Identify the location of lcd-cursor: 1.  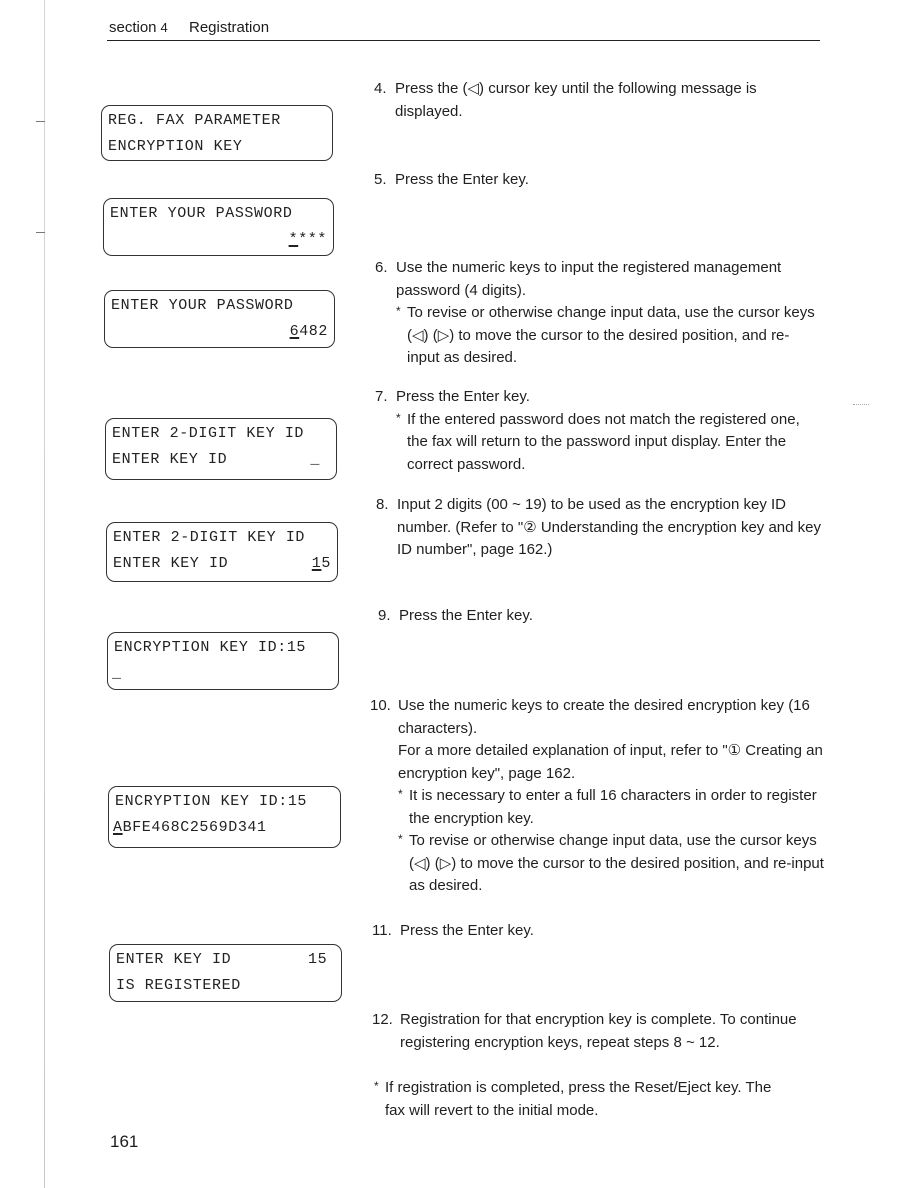
(316, 563).